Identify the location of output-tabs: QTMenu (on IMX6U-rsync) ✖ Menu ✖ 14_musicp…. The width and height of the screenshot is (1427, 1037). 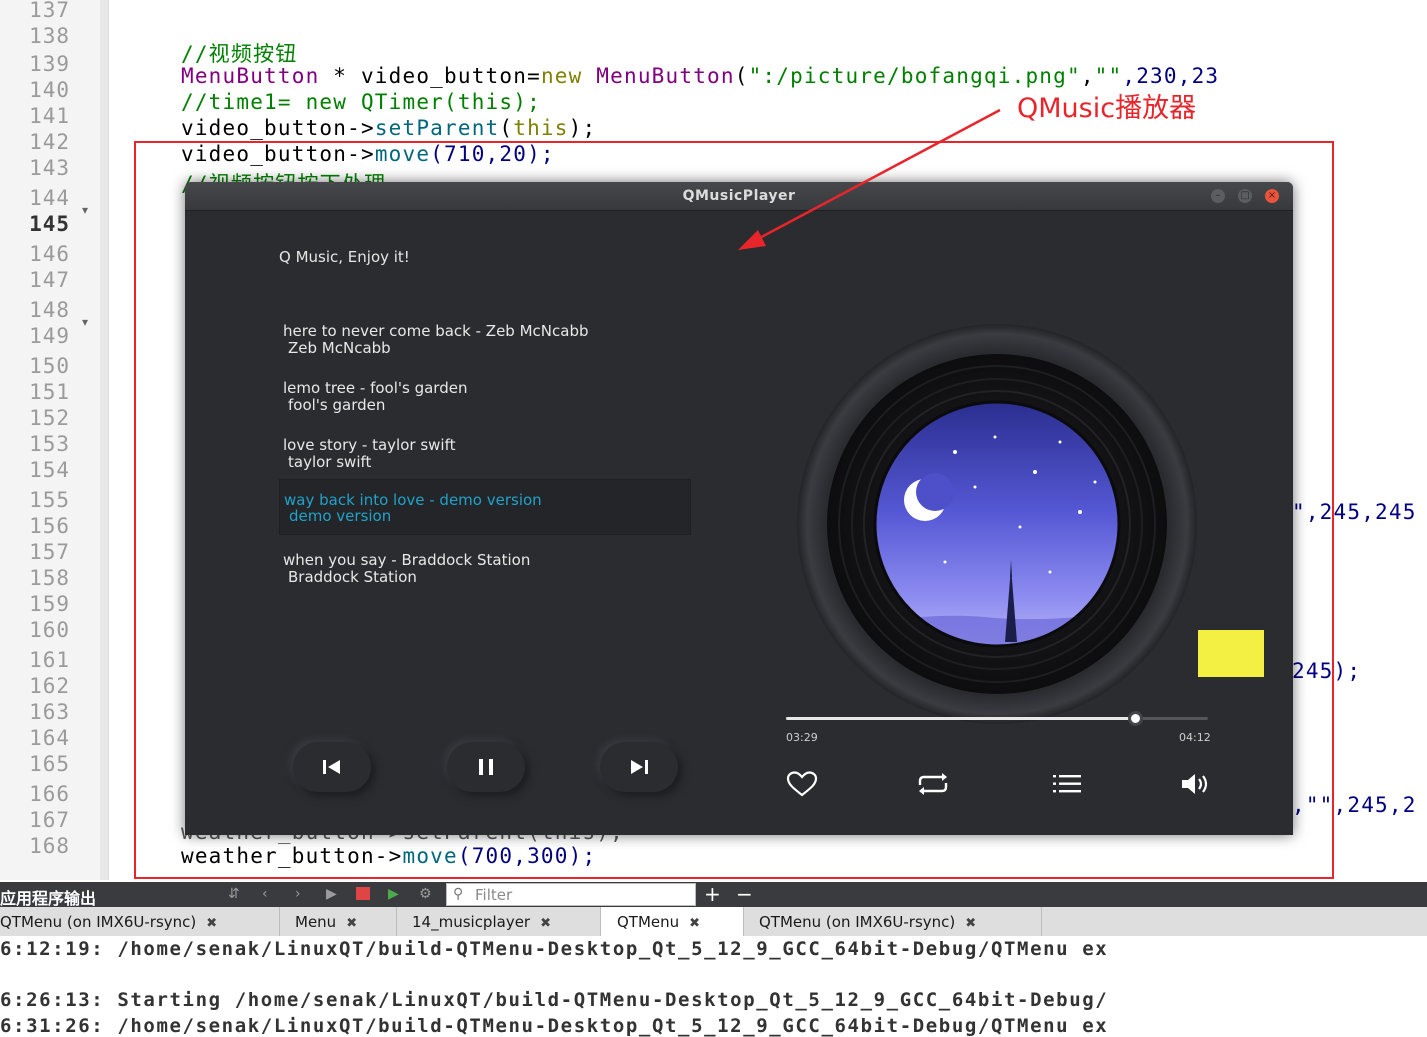
(713, 922).